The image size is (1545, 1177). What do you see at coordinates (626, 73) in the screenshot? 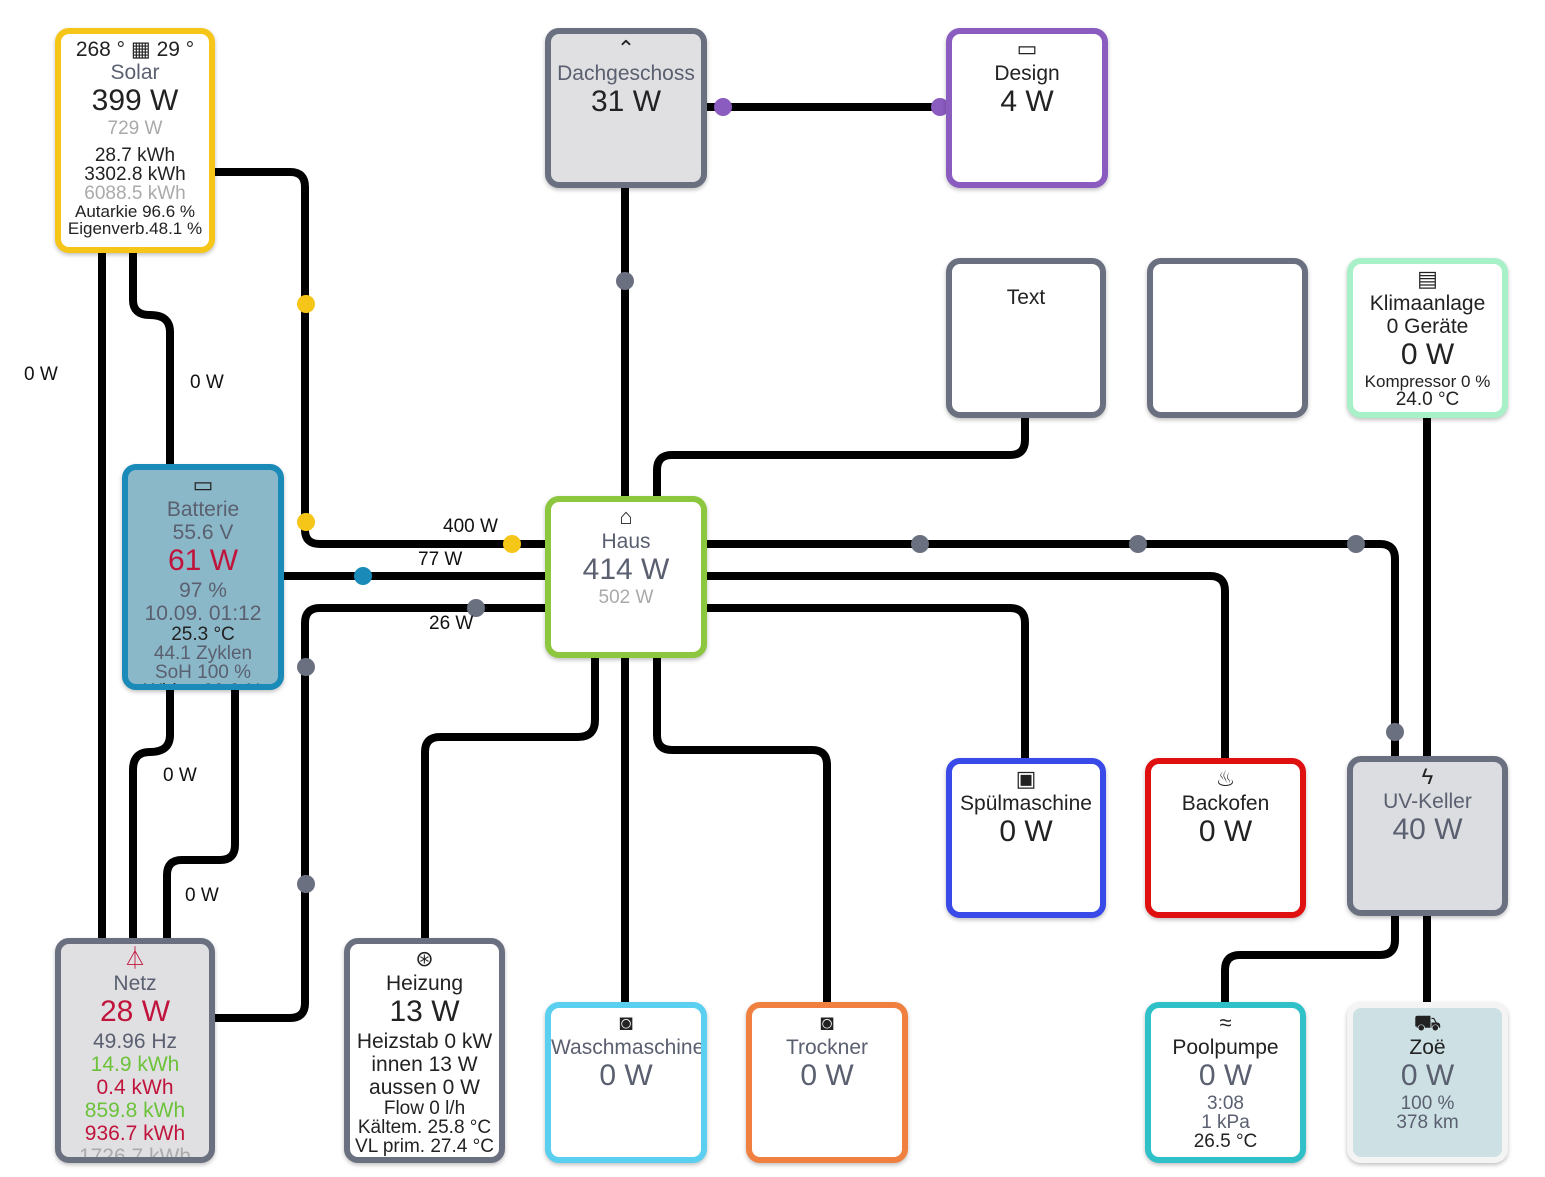
I see `dachgeschoss-line: Dachgeschoss` at bounding box center [626, 73].